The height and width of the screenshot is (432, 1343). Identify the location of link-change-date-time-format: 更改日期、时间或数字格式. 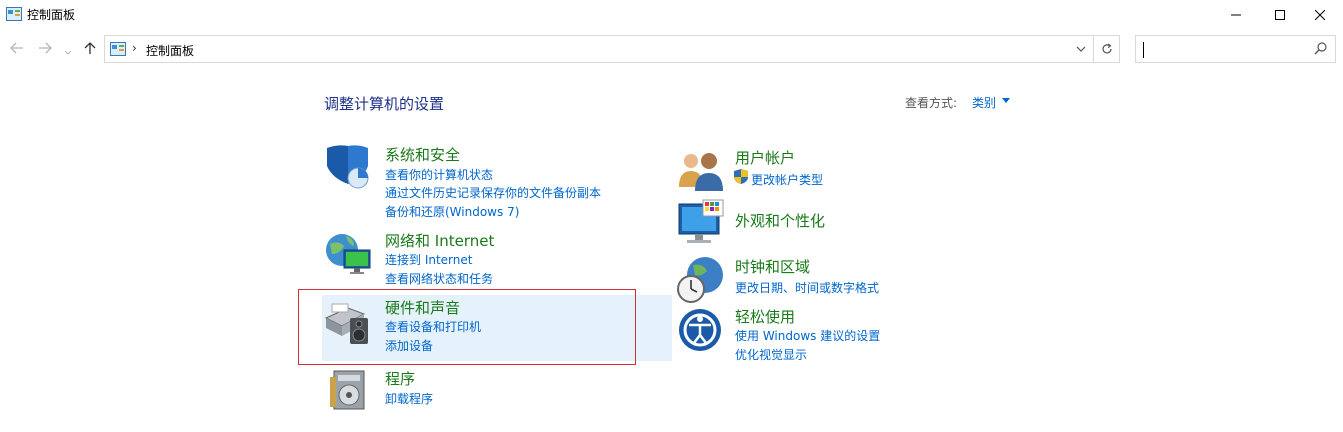
(807, 287).